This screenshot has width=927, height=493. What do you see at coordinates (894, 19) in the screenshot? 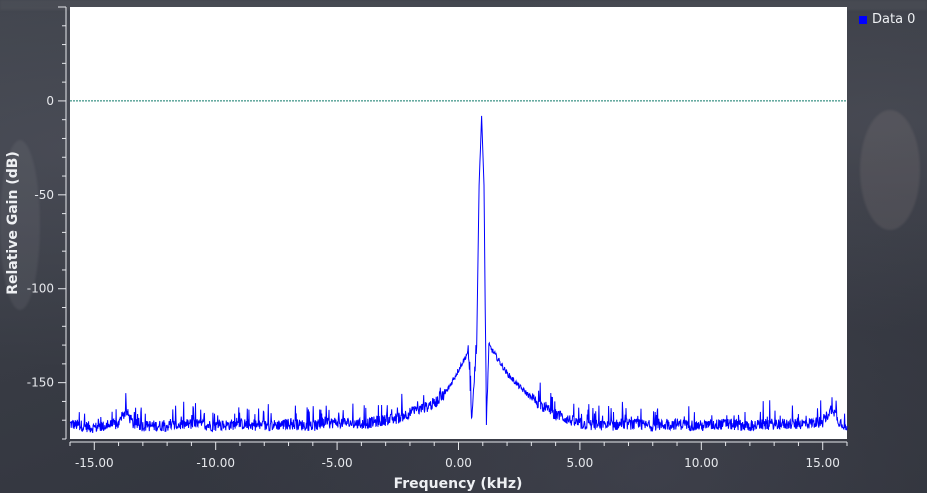
I see `legend-label: Data 0` at bounding box center [894, 19].